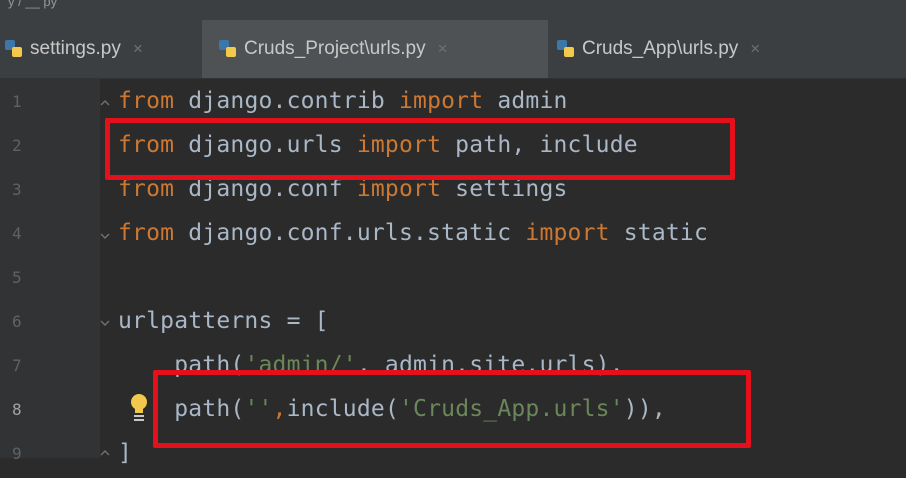  I want to click on line-number: 6, so click(17, 321).